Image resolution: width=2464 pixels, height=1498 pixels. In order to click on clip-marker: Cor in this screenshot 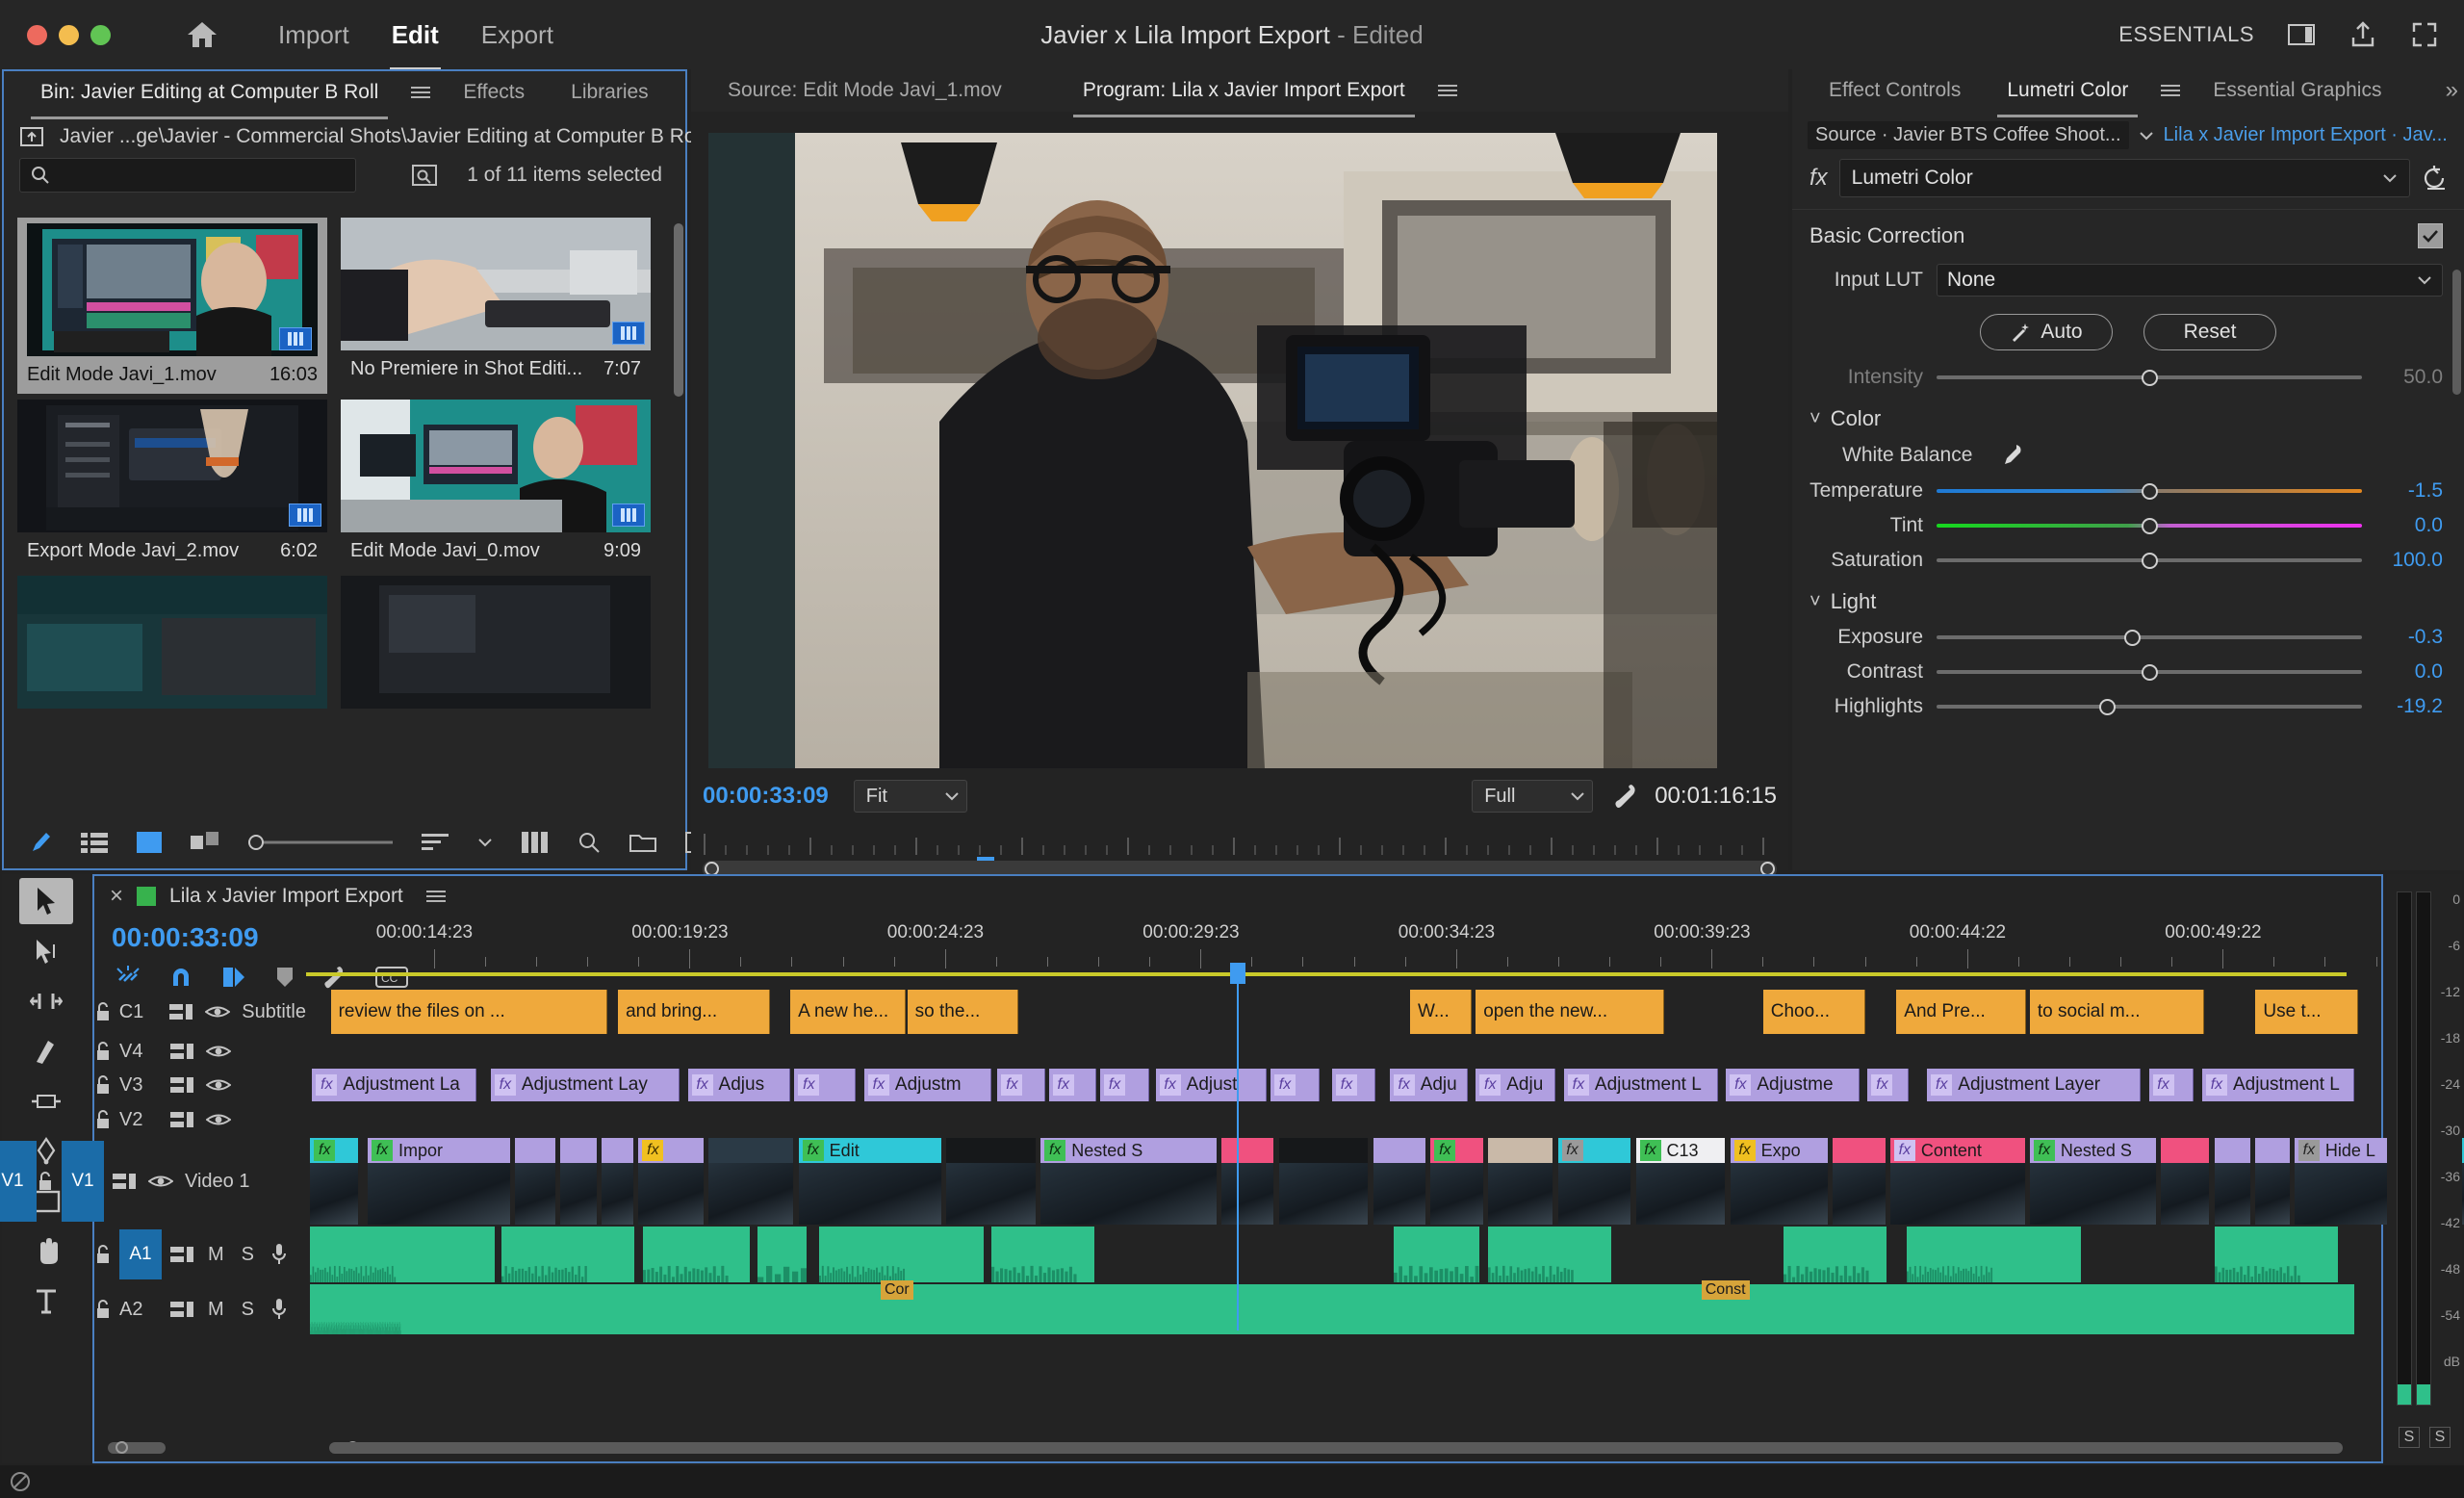, I will do `click(896, 1290)`.